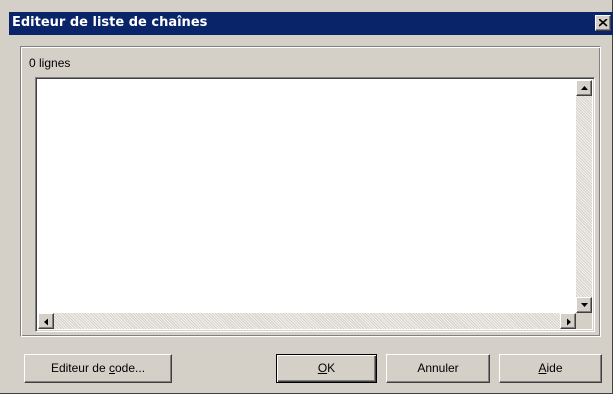 The height and width of the screenshot is (394, 613). I want to click on window-title: Editeur de liste de chaînes, so click(110, 22).